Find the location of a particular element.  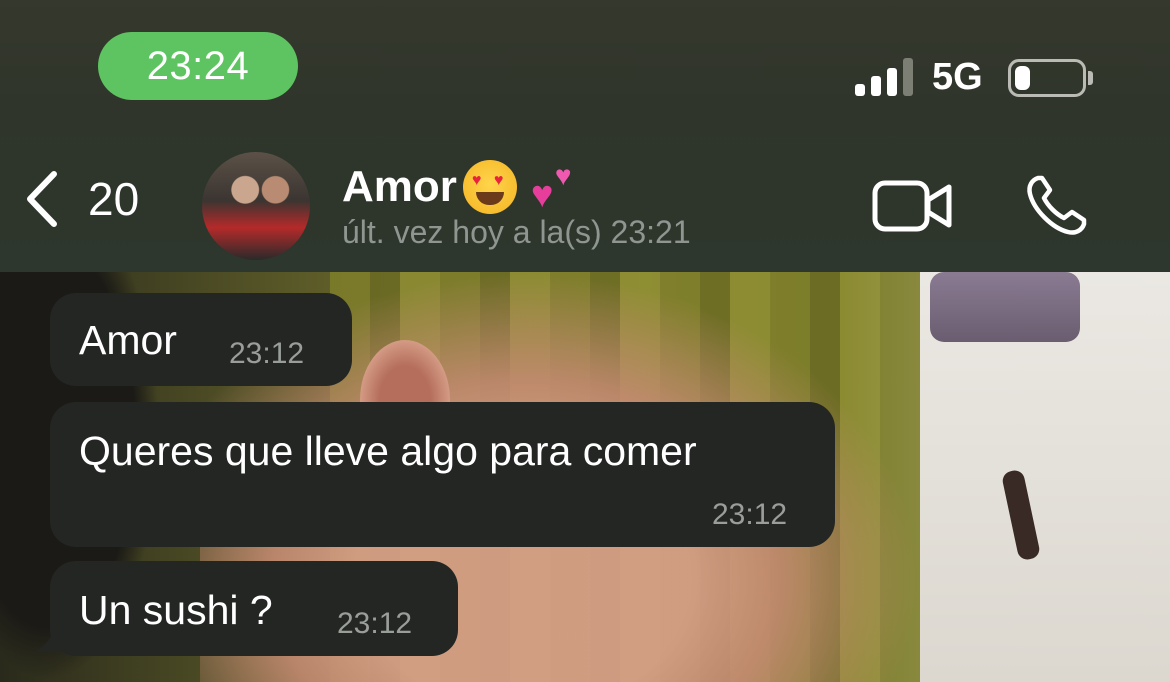

contact-name-row: Amor ♥ ♥ ♥ ♥ is located at coordinates (464, 187).